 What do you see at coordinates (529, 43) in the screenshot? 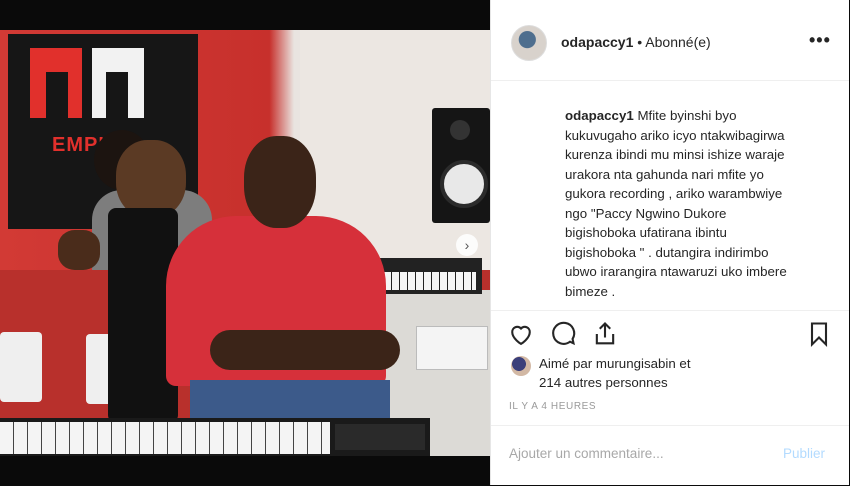
I see `author-avatar` at bounding box center [529, 43].